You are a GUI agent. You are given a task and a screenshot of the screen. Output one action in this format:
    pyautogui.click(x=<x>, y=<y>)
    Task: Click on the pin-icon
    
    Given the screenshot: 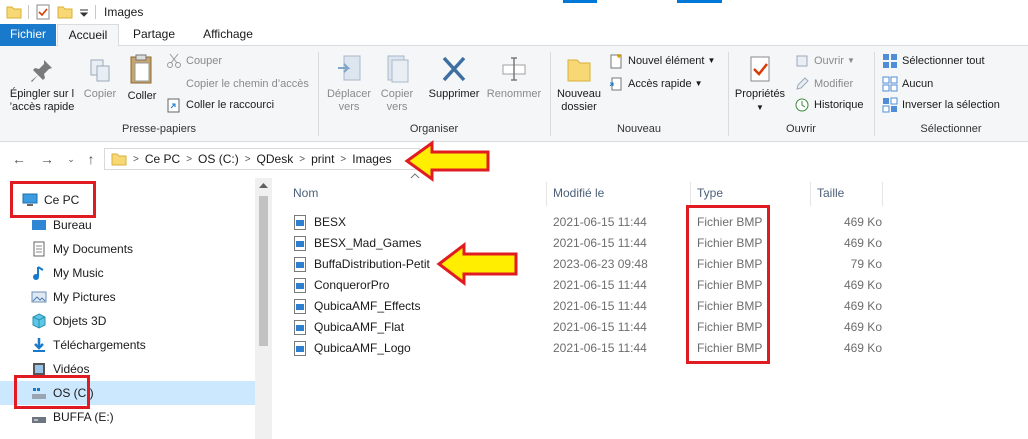 What is the action you would take?
    pyautogui.click(x=41, y=71)
    